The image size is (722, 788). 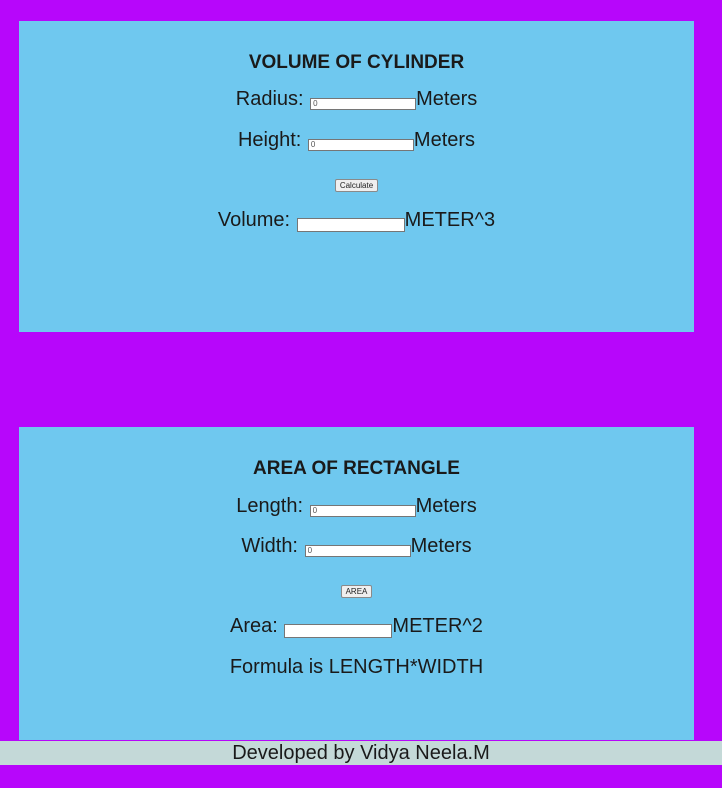 I want to click on length-input, so click(x=362, y=510).